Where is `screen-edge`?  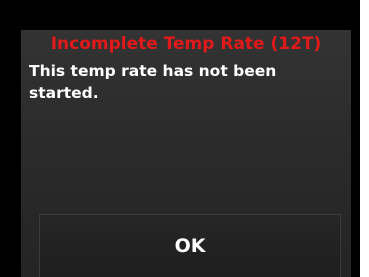 screen-edge is located at coordinates (364, 138).